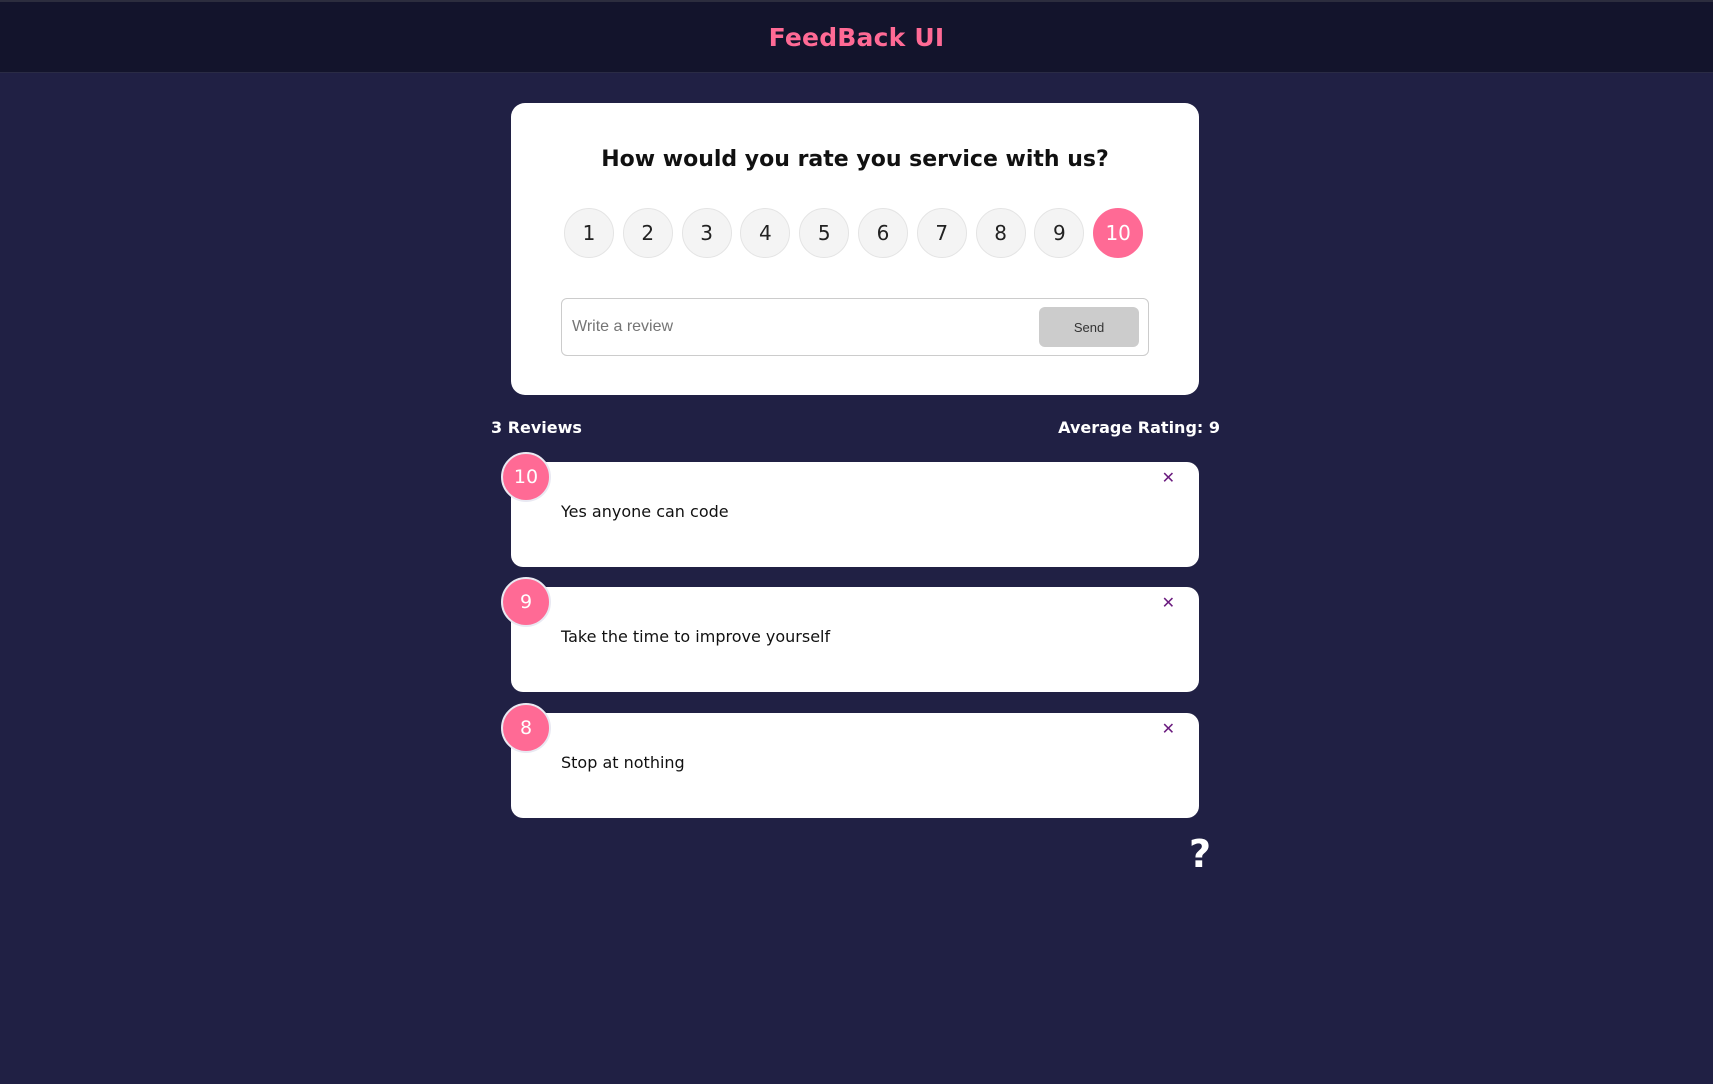 Image resolution: width=1713 pixels, height=1084 pixels. Describe the element at coordinates (526, 477) in the screenshot. I see `feedback-rating-badge: 10` at that location.